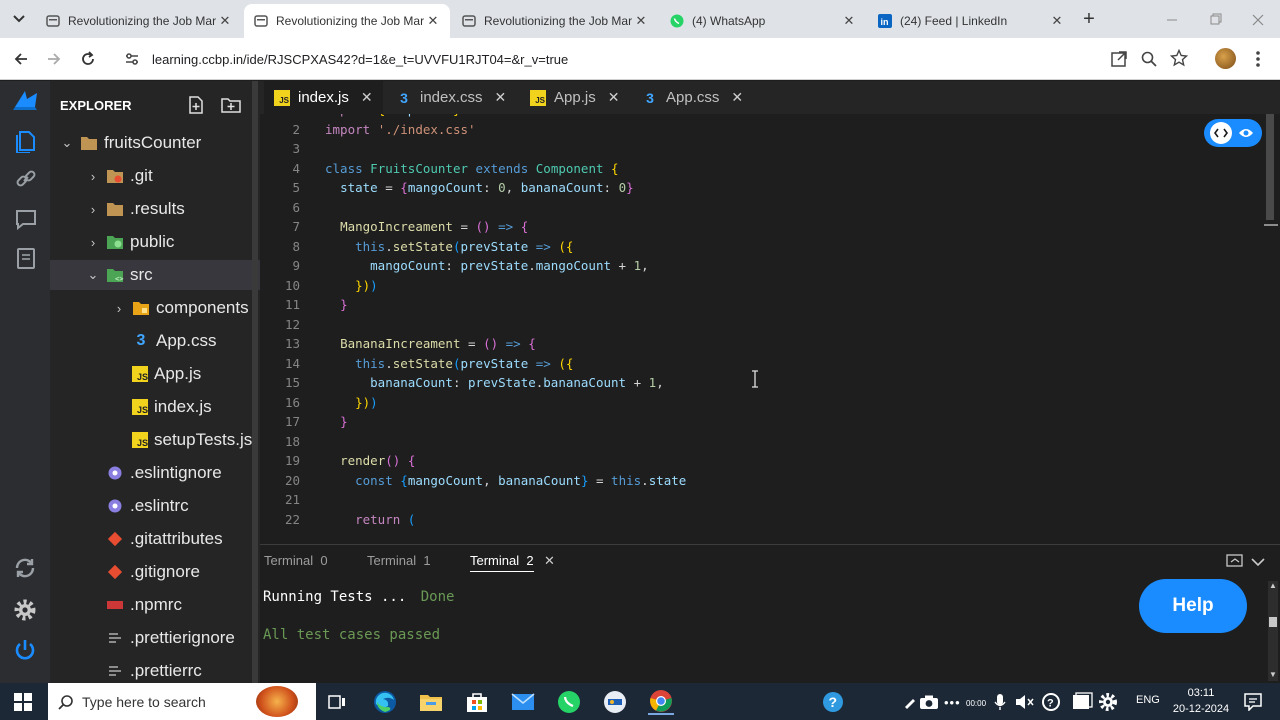 Image resolution: width=1280 pixels, height=720 pixels. What do you see at coordinates (196, 105) in the screenshot?
I see `new-file-icon` at bounding box center [196, 105].